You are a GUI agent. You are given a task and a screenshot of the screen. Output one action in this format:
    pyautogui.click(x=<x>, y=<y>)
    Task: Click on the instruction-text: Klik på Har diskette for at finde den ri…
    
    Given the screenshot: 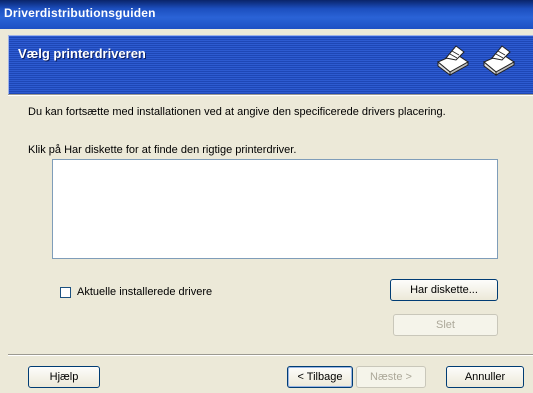 What is the action you would take?
    pyautogui.click(x=162, y=150)
    